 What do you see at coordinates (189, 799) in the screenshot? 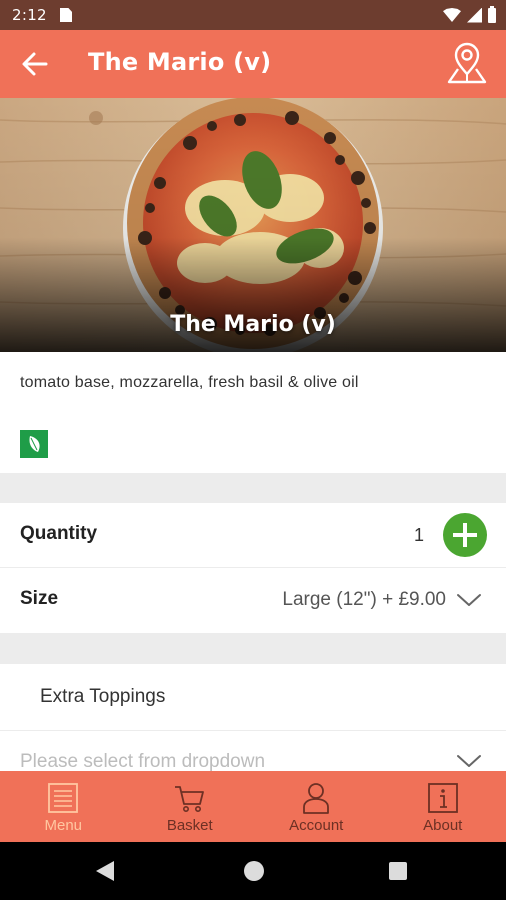
I see `cart-icon` at bounding box center [189, 799].